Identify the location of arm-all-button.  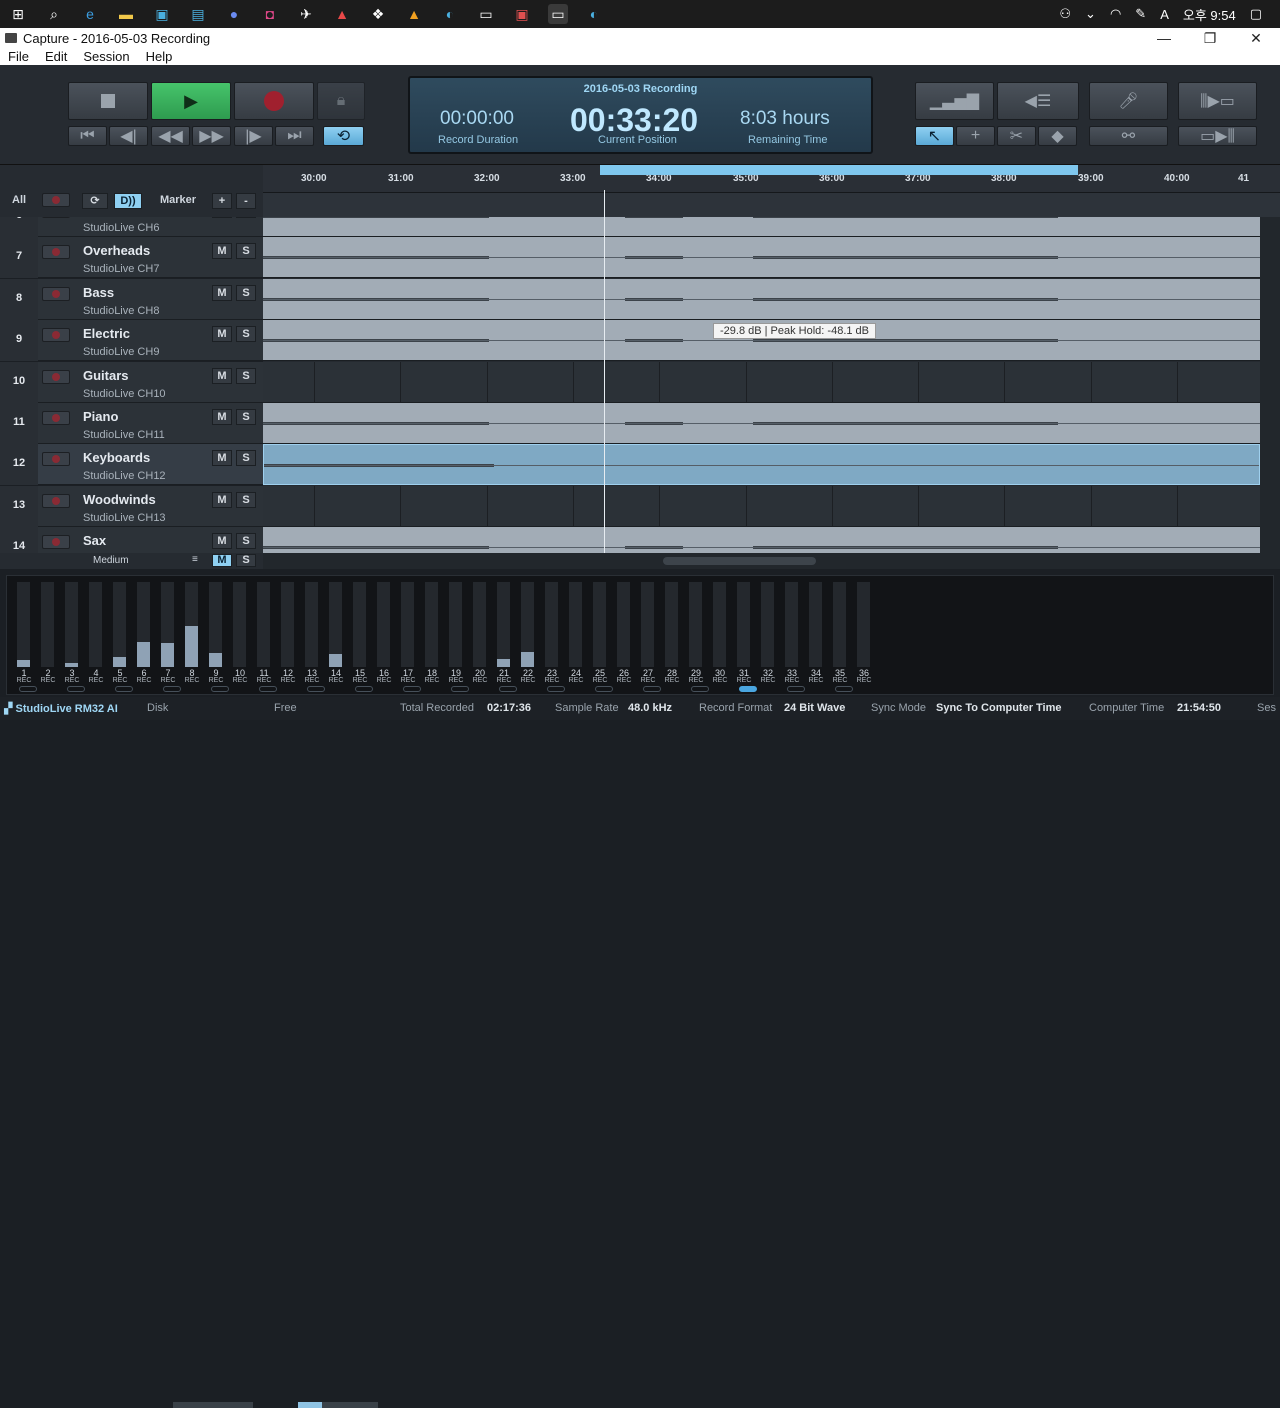
(56, 200).